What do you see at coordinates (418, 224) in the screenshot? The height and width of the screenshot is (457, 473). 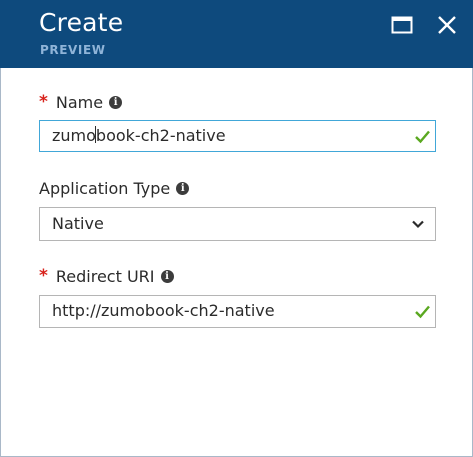 I see `chevron-down-icon` at bounding box center [418, 224].